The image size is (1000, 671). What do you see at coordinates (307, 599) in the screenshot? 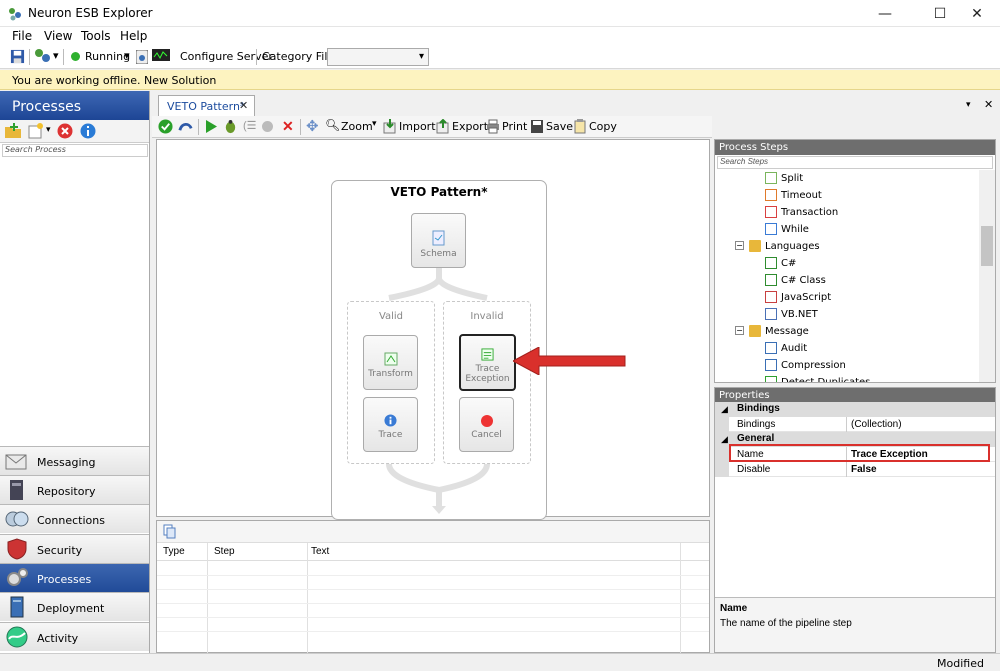
I see `column-divider` at bounding box center [307, 599].